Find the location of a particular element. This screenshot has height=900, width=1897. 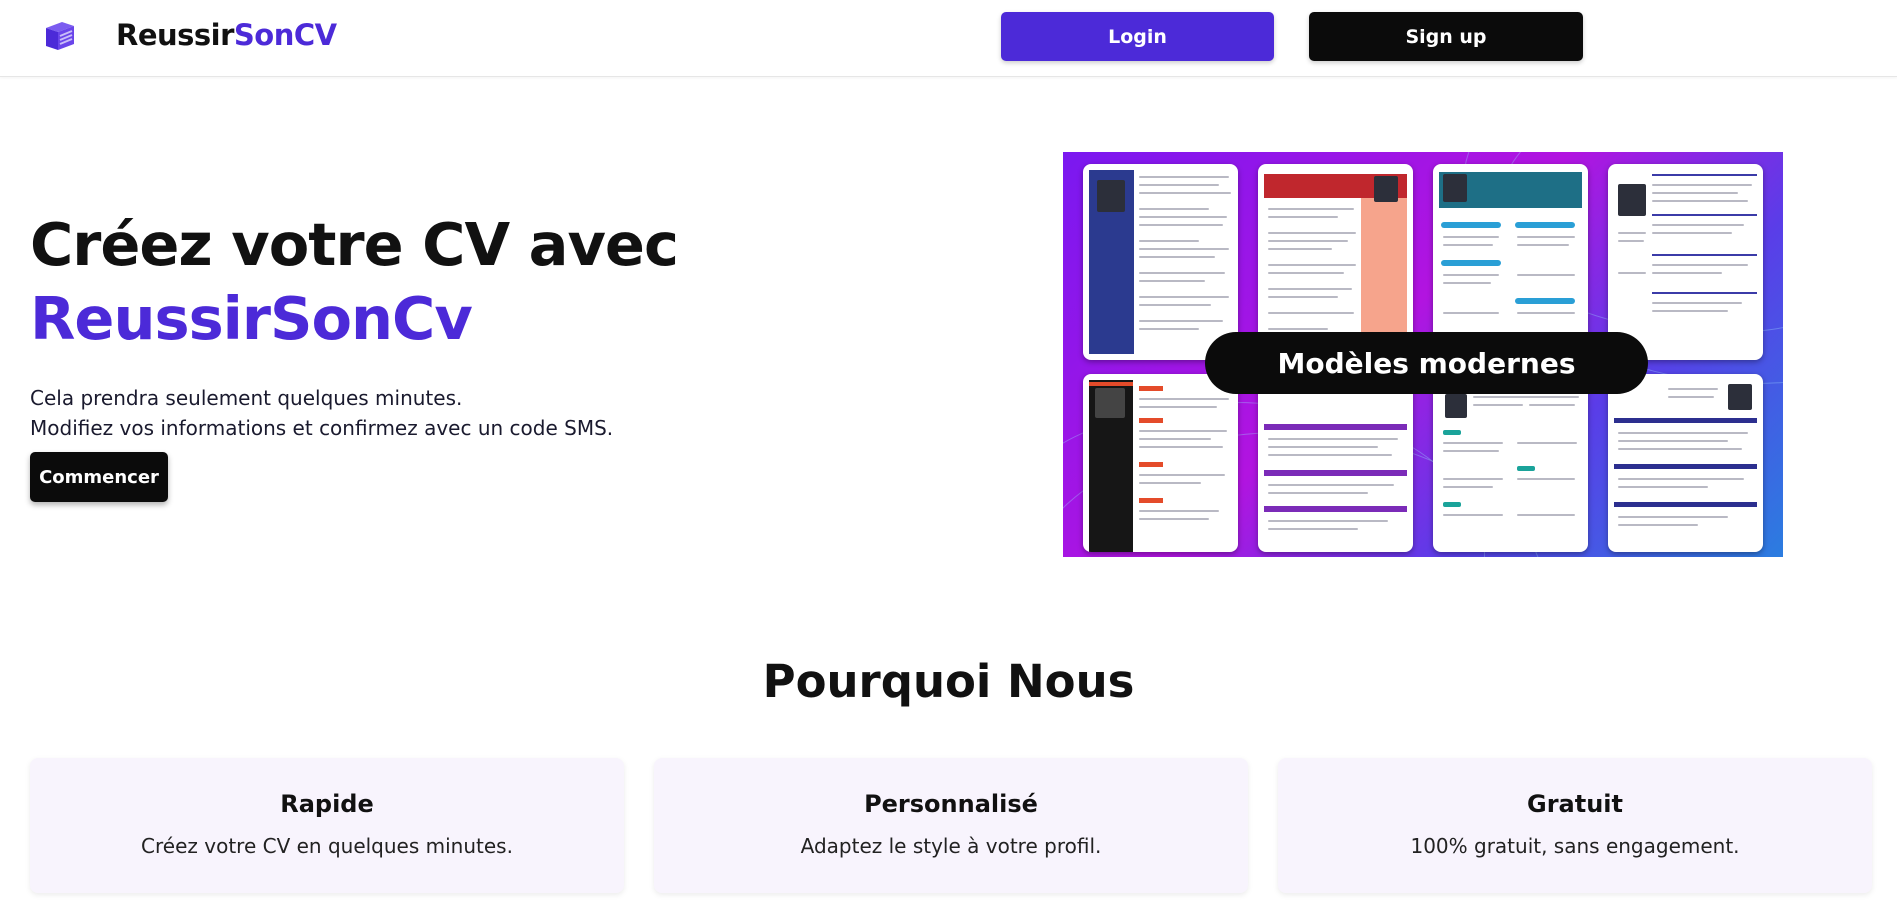

brand-logo-text: ReussirSonCV is located at coordinates (226, 35).